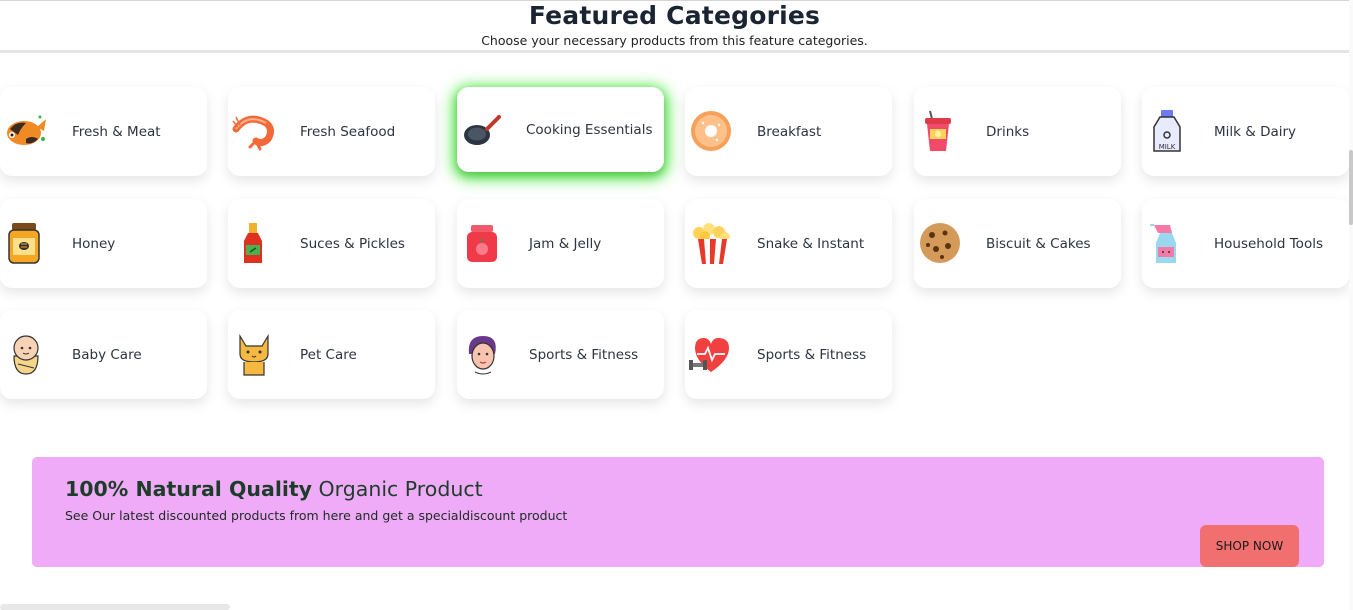  I want to click on category-card-sports-fitness-2: Sports & Fitness, so click(788, 354).